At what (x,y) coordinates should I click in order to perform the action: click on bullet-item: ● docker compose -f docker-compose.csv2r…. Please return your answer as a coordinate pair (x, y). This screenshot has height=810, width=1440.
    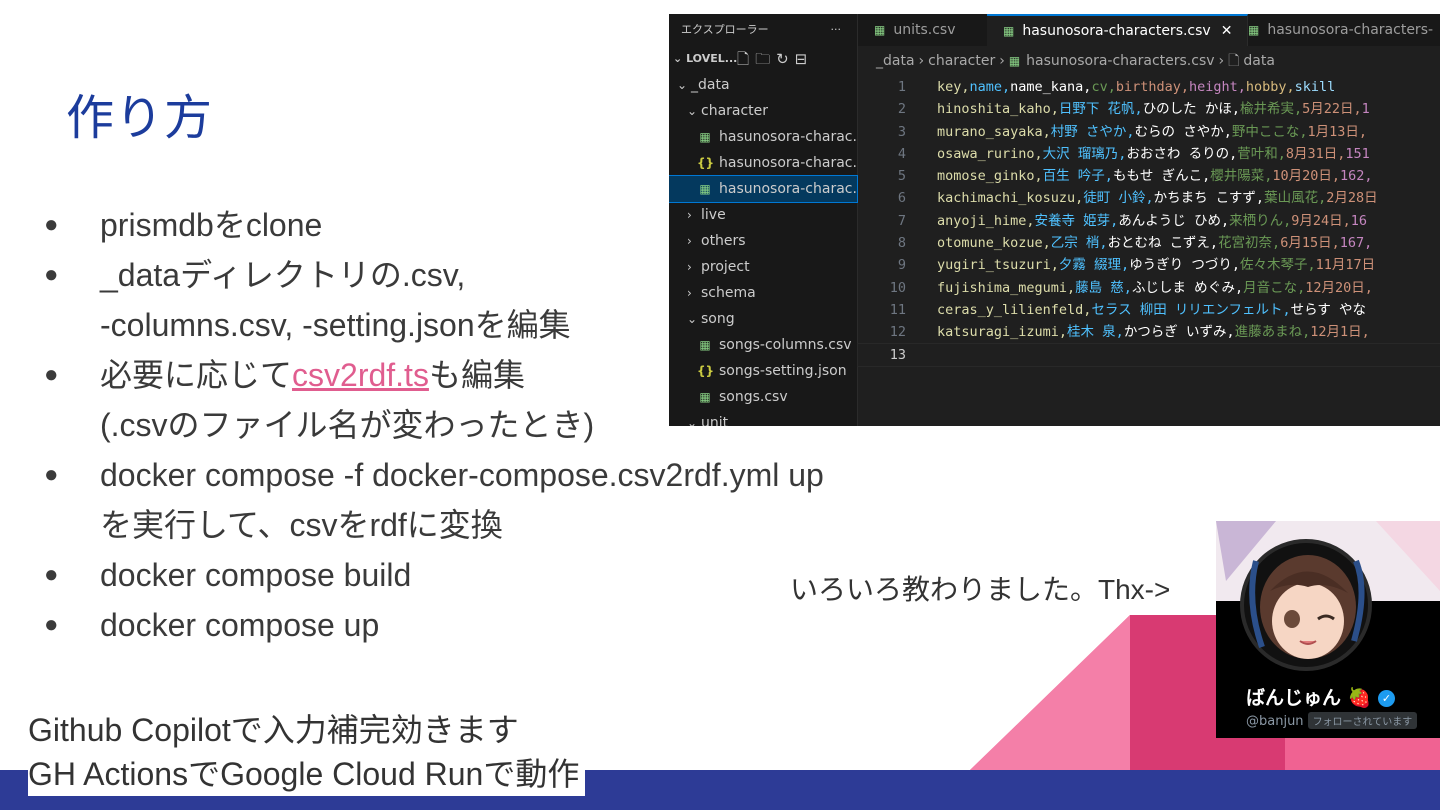
    Looking at the image, I should click on (434, 500).